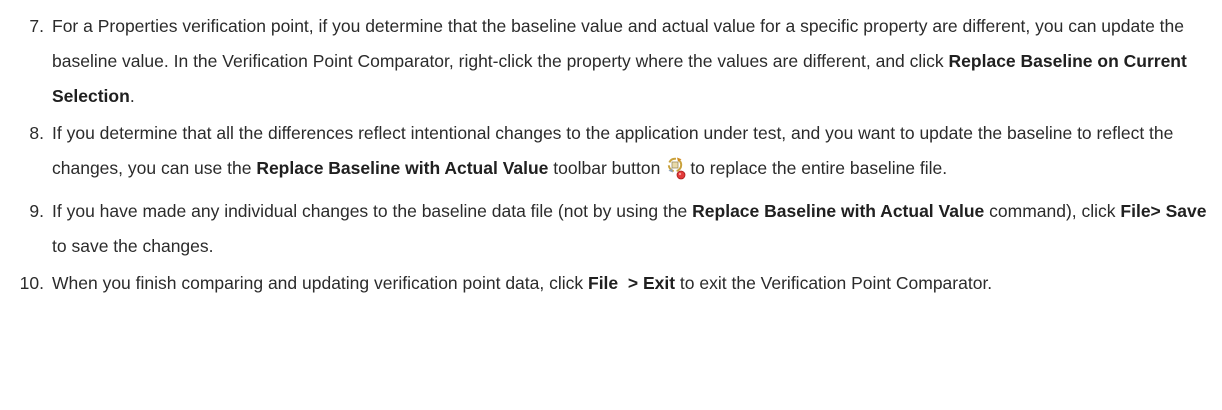 The height and width of the screenshot is (410, 1222). What do you see at coordinates (36, 133) in the screenshot?
I see `step-number: 8.` at bounding box center [36, 133].